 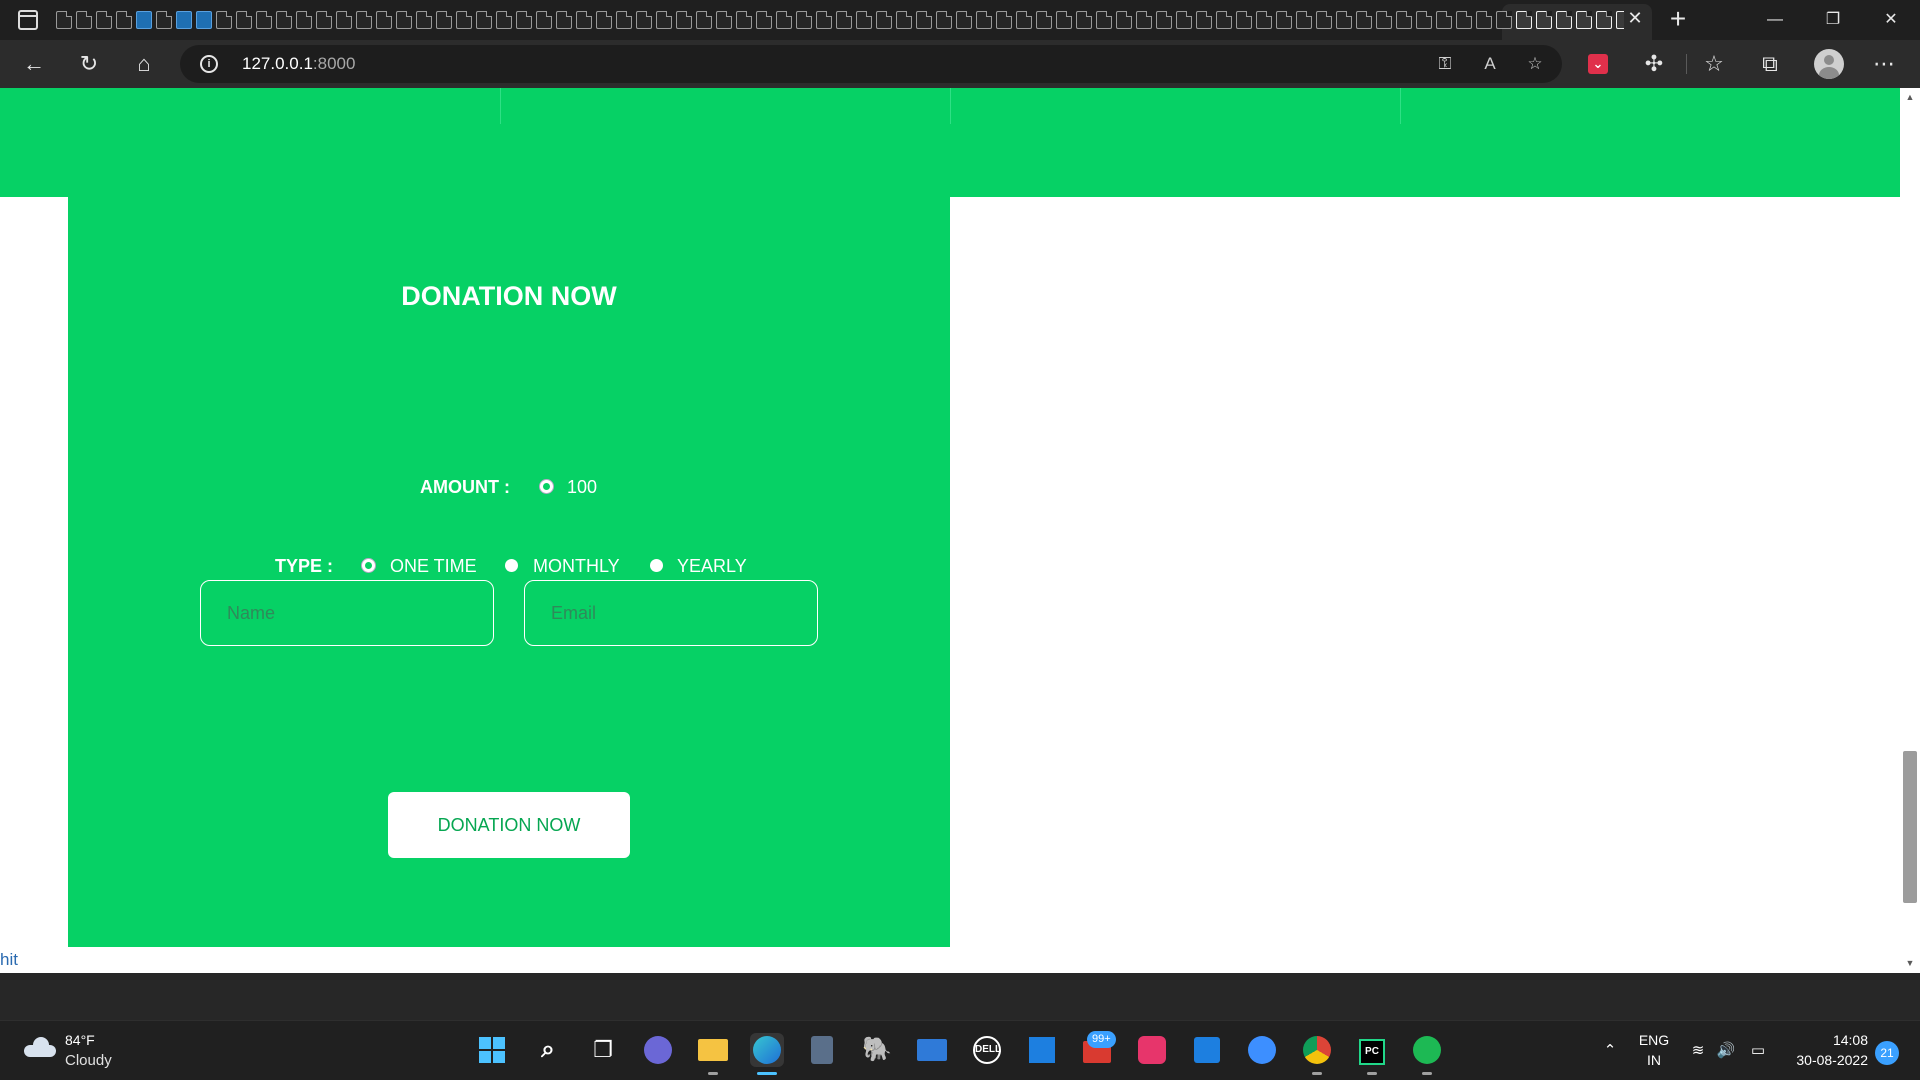 I want to click on amount-option-label: 100, so click(x=582, y=487).